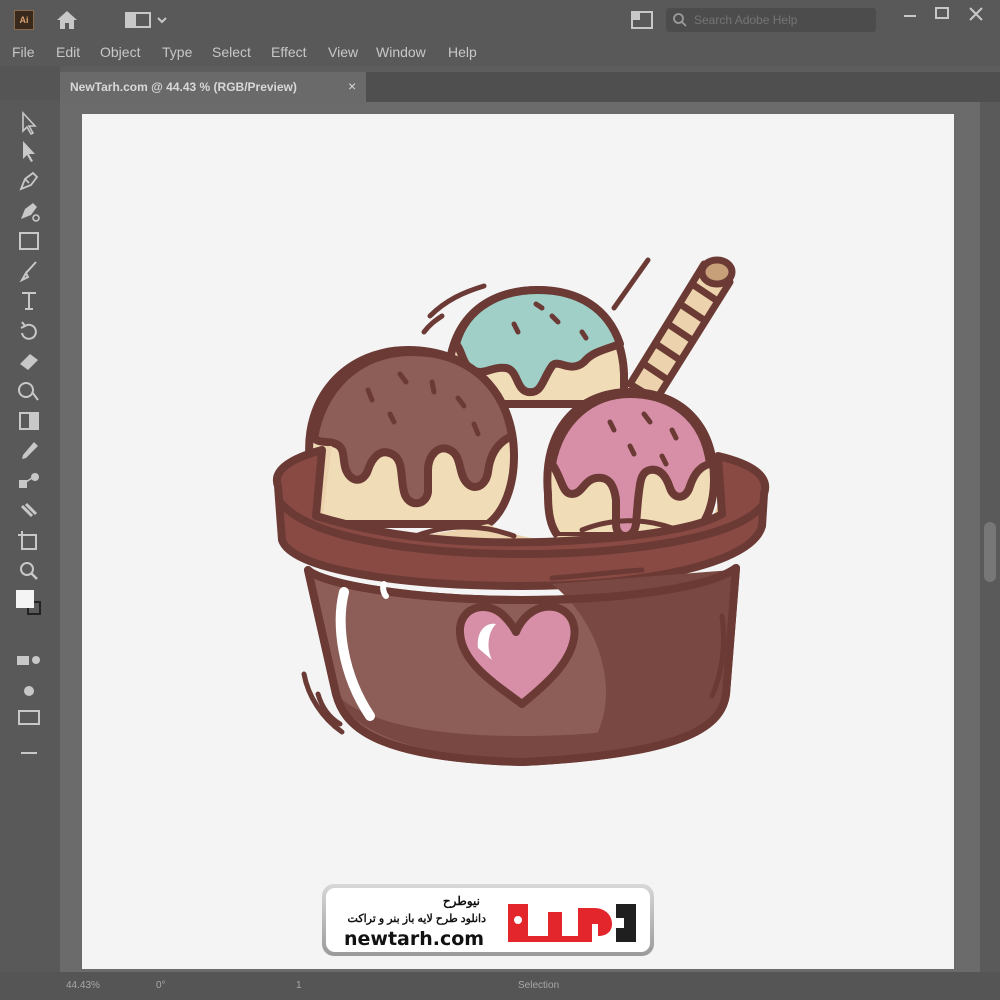  I want to click on minimize-icon, so click(910, 14).